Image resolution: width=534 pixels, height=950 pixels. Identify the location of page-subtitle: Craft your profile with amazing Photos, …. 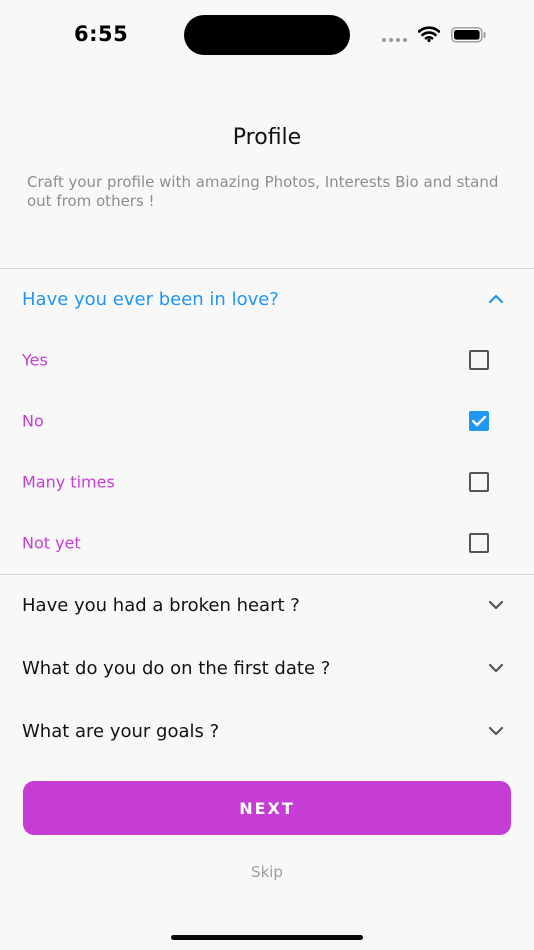
(263, 191).